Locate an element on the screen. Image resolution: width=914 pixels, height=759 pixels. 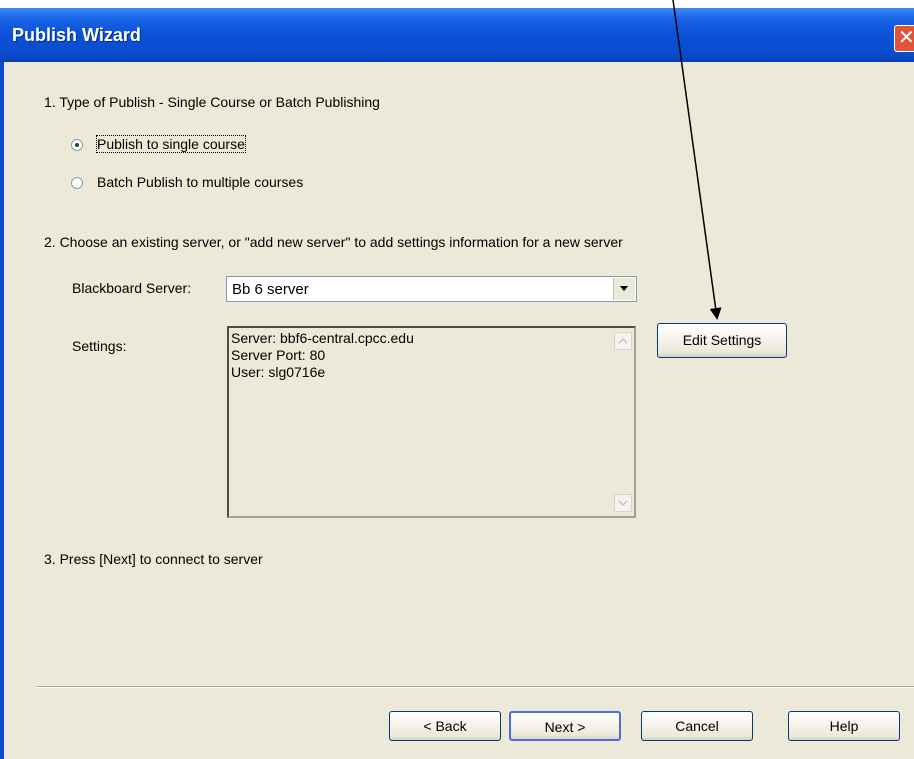
help-button-label: Help is located at coordinates (844, 726).